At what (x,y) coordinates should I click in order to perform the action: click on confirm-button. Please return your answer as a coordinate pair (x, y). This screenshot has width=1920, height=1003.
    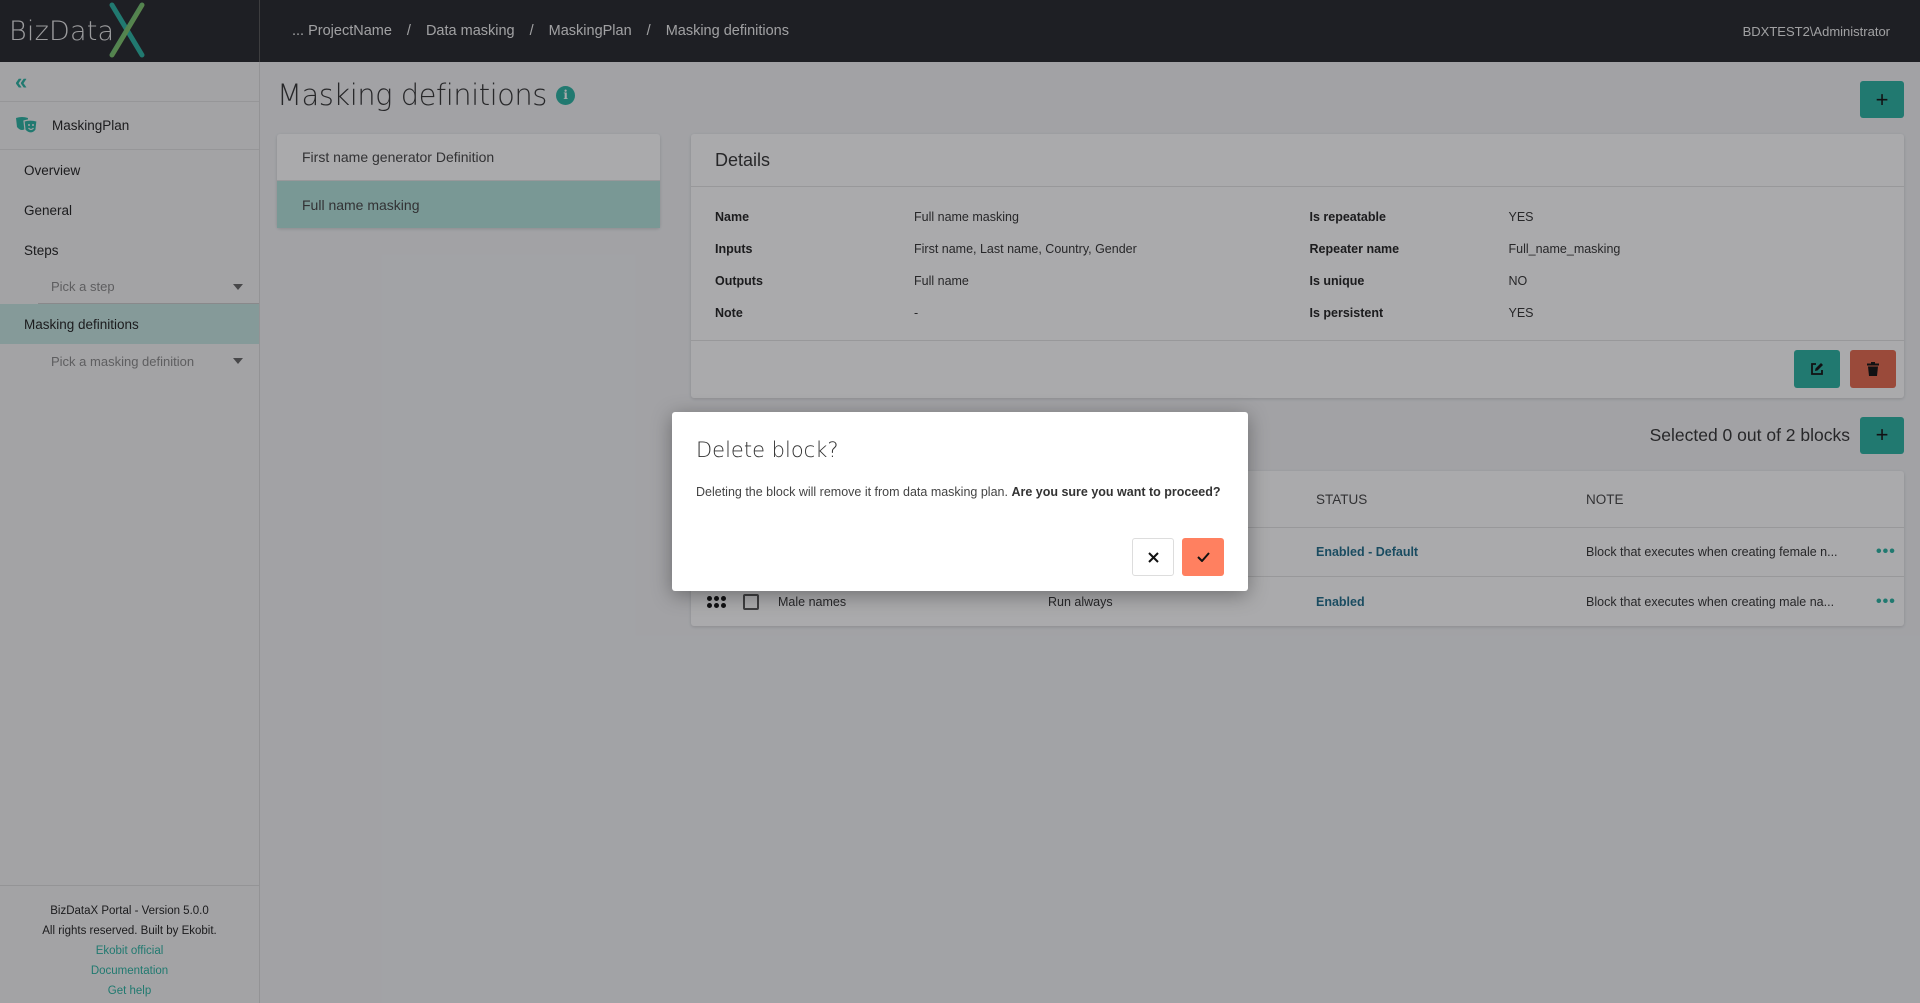
    Looking at the image, I should click on (1203, 557).